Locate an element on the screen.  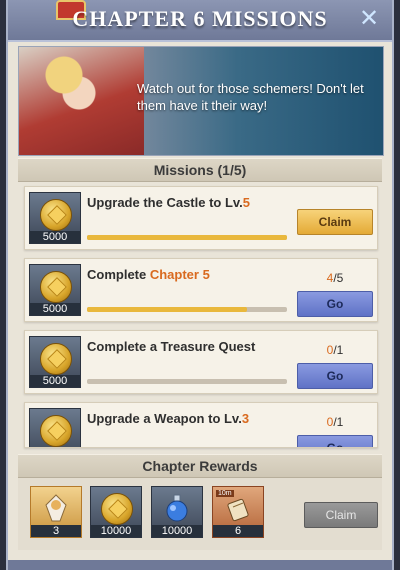
mission-item: 5000 Complete Chapter 5 4/5 Go is located at coordinates (201, 290).